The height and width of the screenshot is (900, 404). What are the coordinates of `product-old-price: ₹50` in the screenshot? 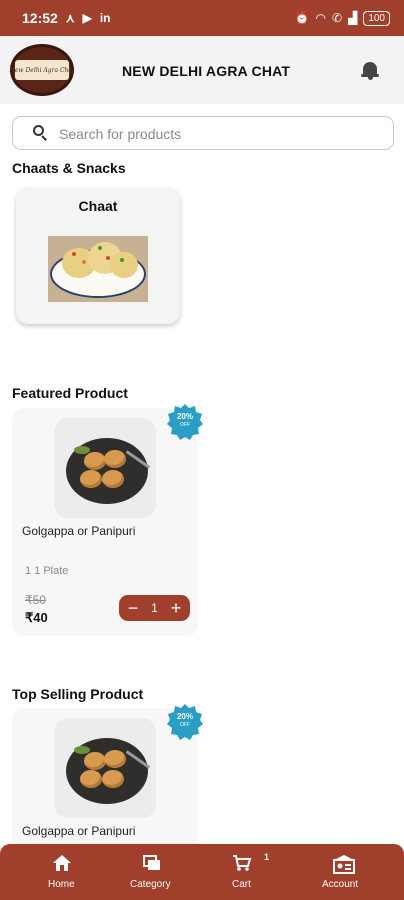 It's located at (35, 600).